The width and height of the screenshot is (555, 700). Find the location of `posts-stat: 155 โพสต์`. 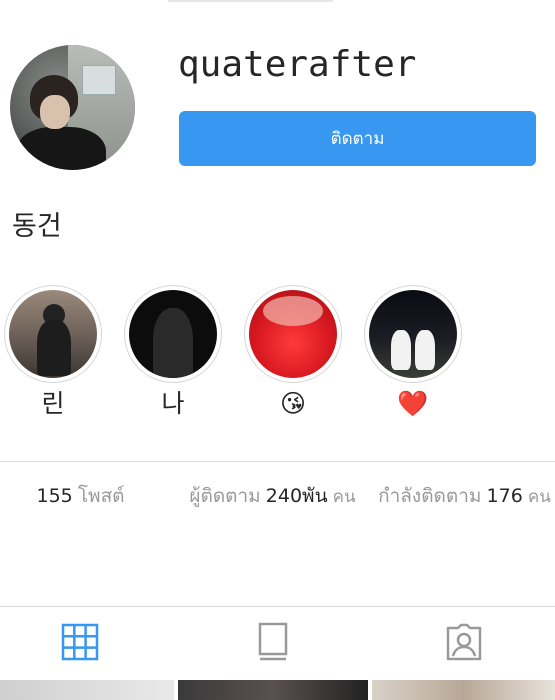

posts-stat: 155 โพสต์ is located at coordinates (86, 496).